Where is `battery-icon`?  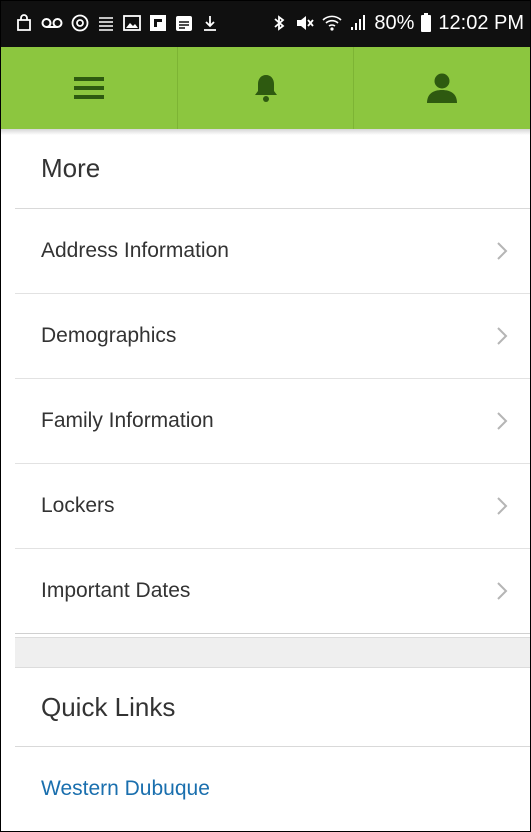 battery-icon is located at coordinates (426, 22).